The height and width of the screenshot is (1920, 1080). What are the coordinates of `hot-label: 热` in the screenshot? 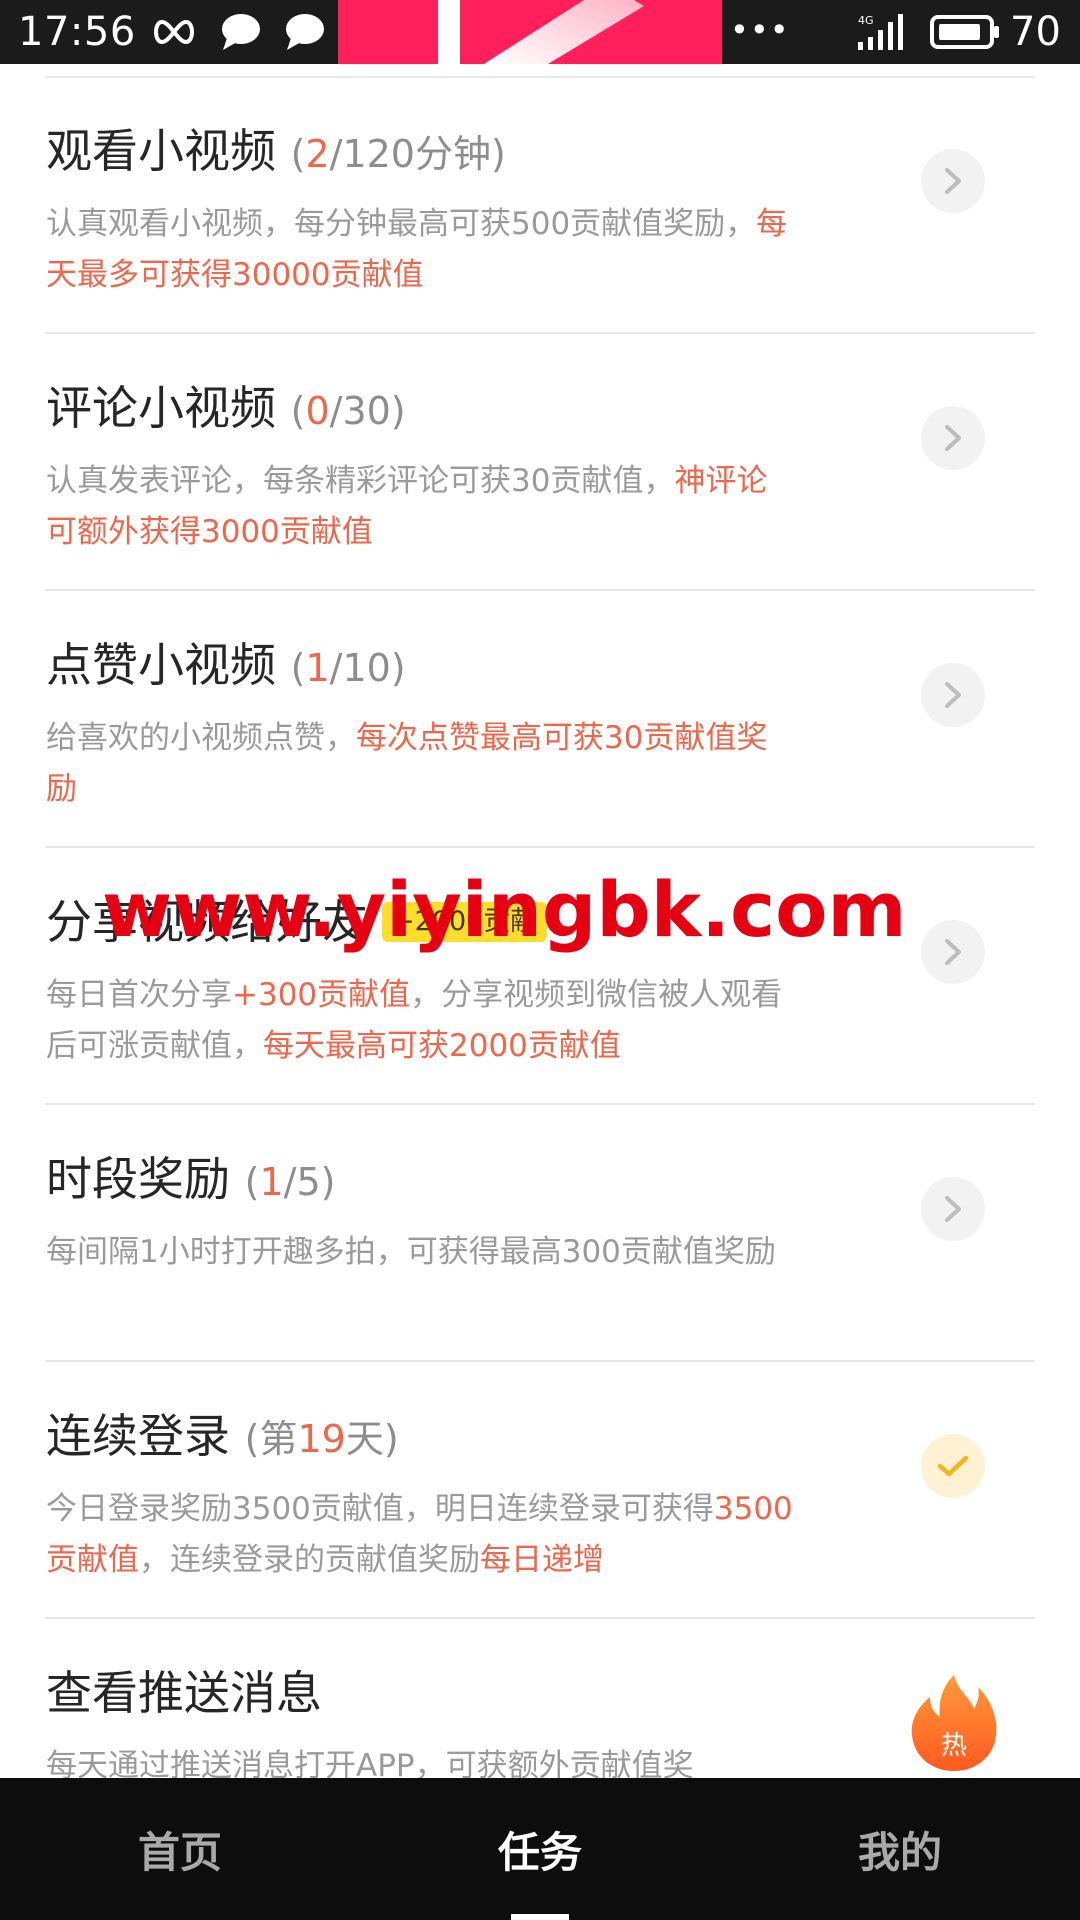 It's located at (953, 1746).